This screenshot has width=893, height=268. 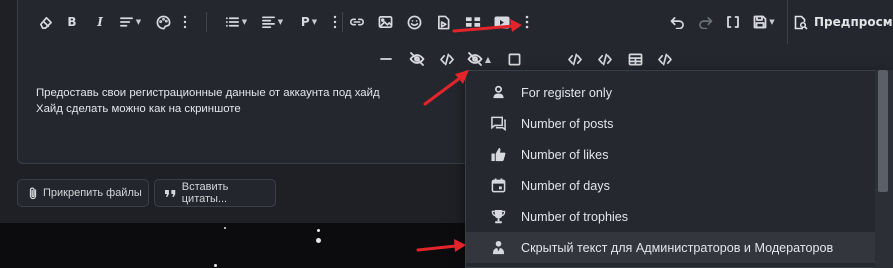 I want to click on calendar-icon, so click(x=498, y=185).